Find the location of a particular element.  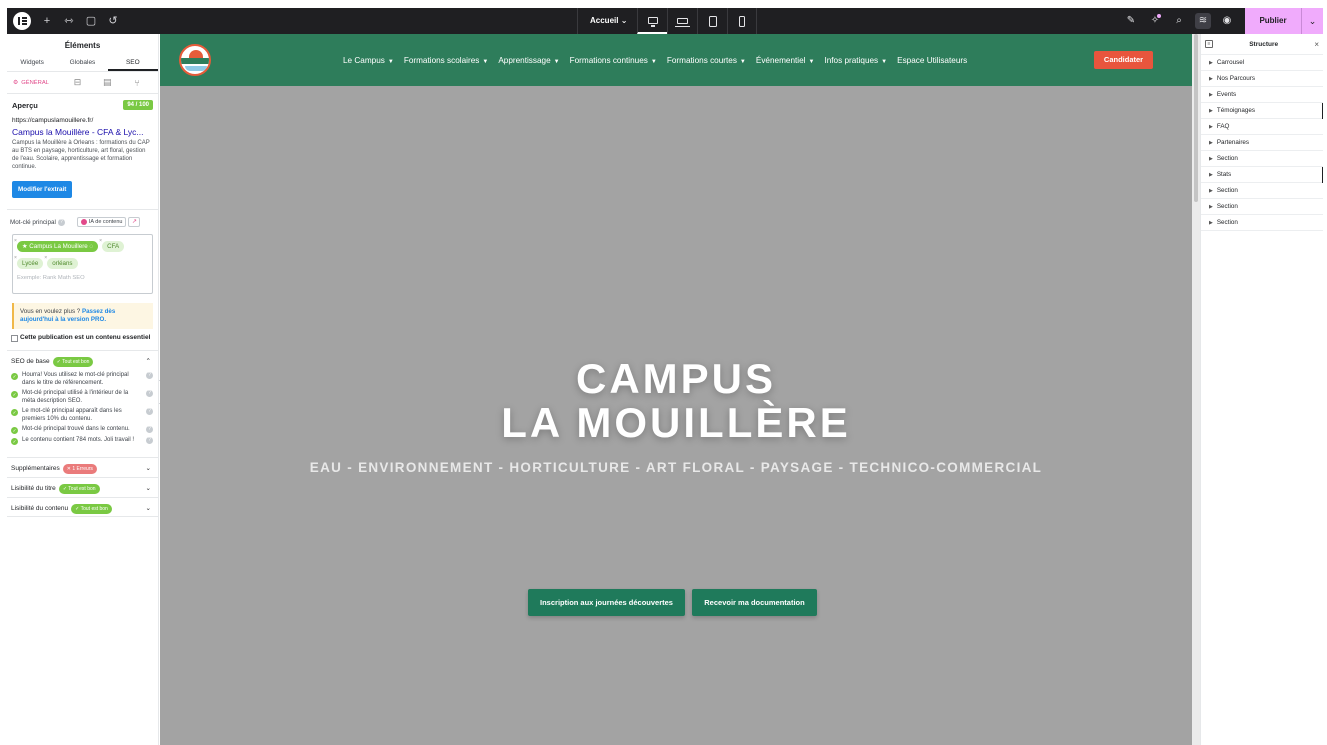

hero-title-line-2: LA MOUILLÈRE is located at coordinates (676, 422).